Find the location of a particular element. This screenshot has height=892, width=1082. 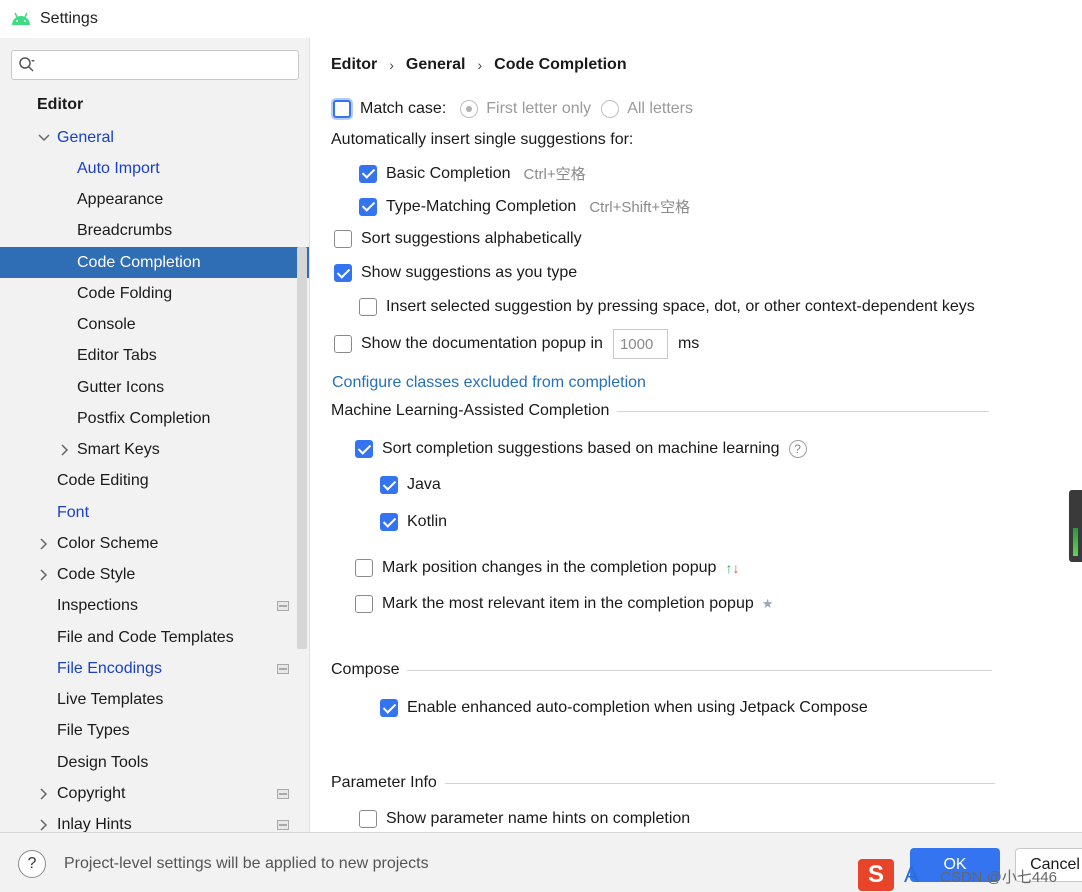

tree-item-label: Console is located at coordinates (106, 324).